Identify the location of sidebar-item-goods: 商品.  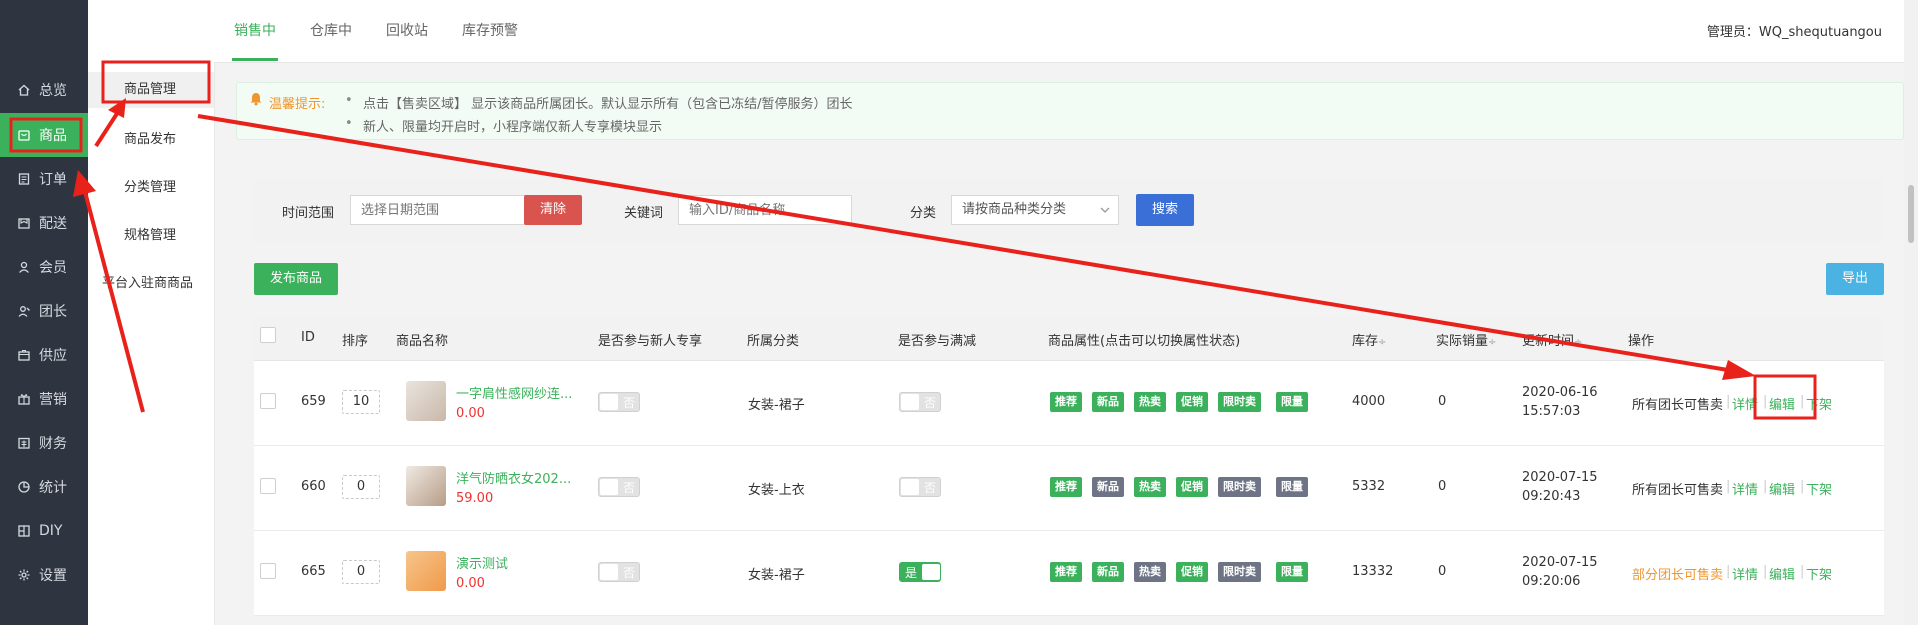
(44, 135).